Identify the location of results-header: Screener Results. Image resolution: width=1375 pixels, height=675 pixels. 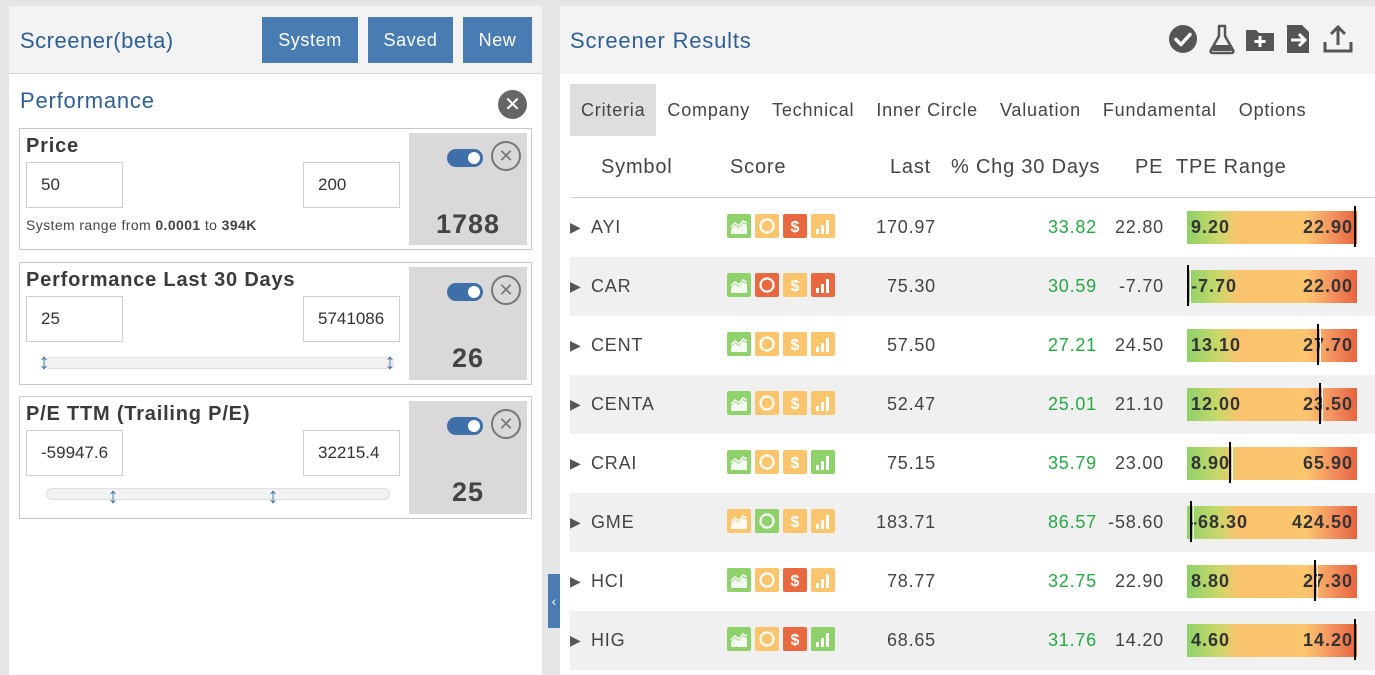
(967, 40).